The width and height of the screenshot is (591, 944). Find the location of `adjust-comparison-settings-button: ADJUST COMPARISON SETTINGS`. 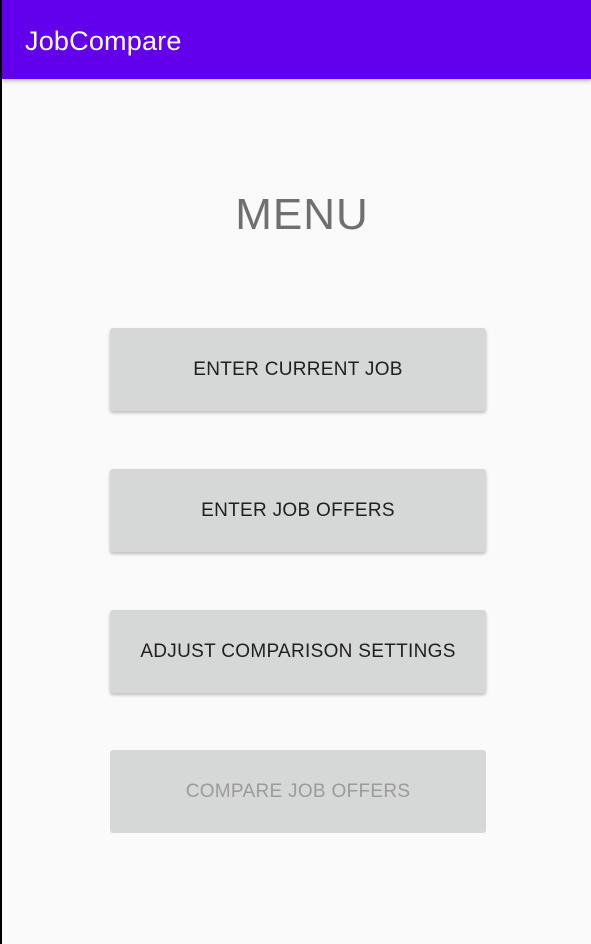

adjust-comparison-settings-button: ADJUST COMPARISON SETTINGS is located at coordinates (298, 651).